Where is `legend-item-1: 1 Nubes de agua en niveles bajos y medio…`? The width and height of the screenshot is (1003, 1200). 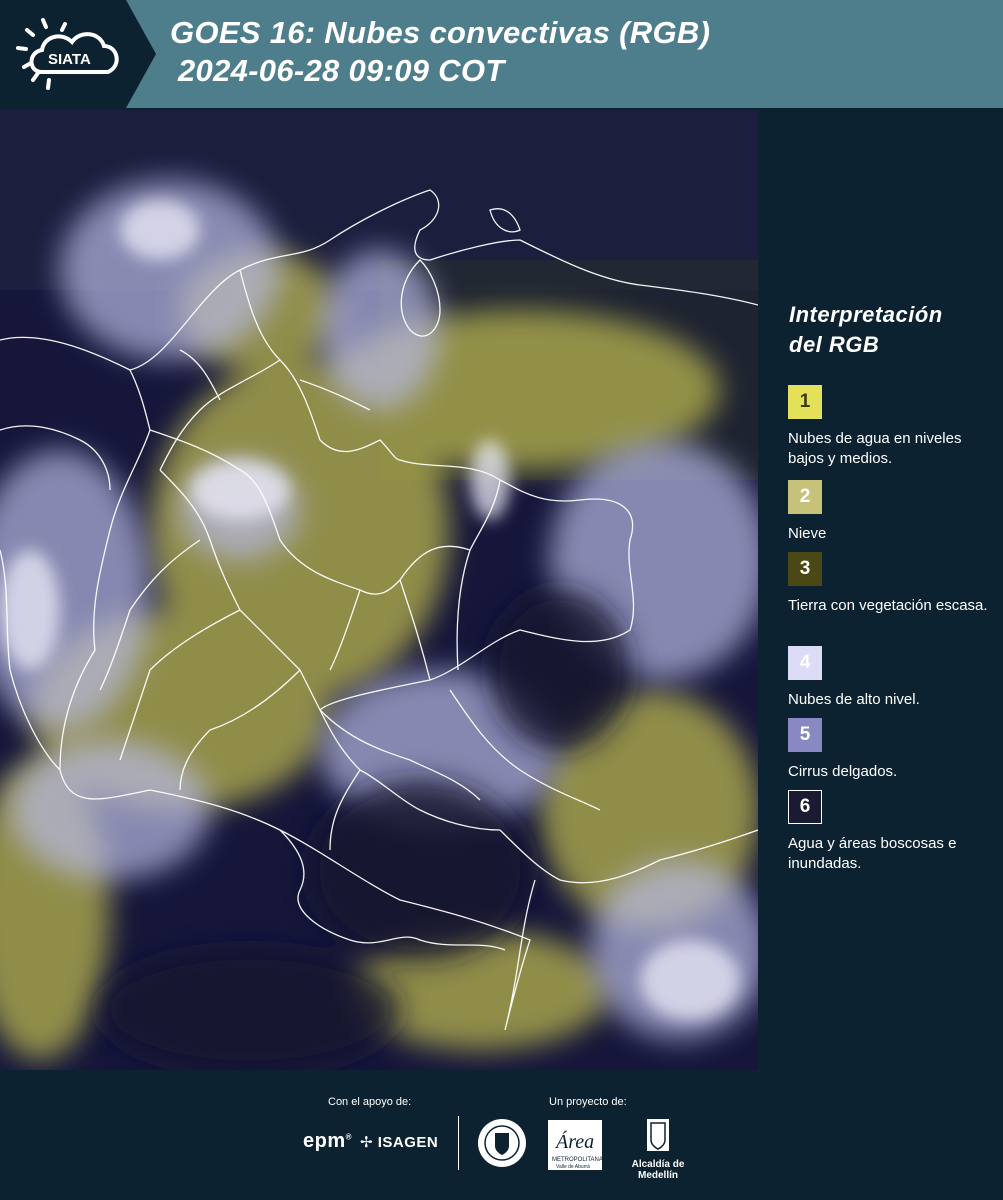 legend-item-1: 1 Nubes de agua en niveles bajos y medio… is located at coordinates (888, 427).